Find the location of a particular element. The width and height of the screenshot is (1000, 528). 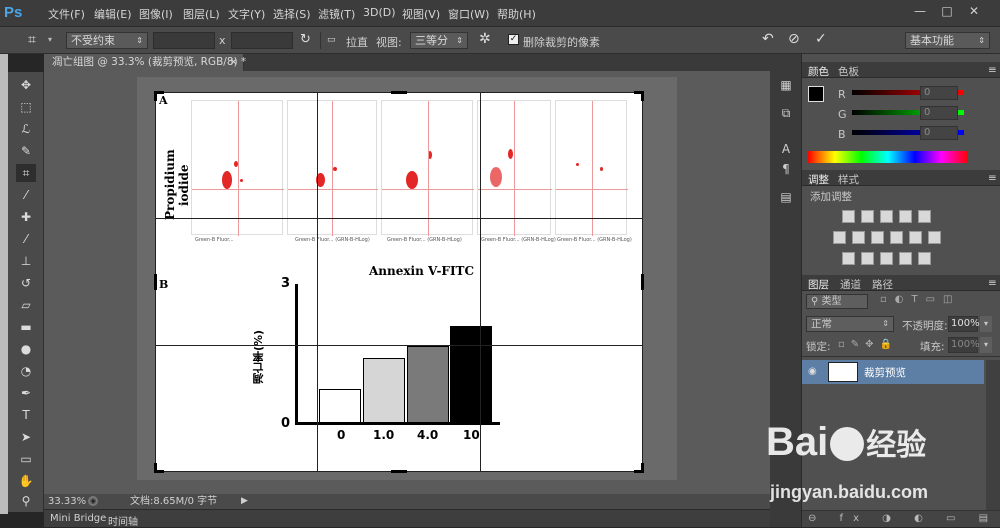

photo-filter-icon is located at coordinates (896, 237).